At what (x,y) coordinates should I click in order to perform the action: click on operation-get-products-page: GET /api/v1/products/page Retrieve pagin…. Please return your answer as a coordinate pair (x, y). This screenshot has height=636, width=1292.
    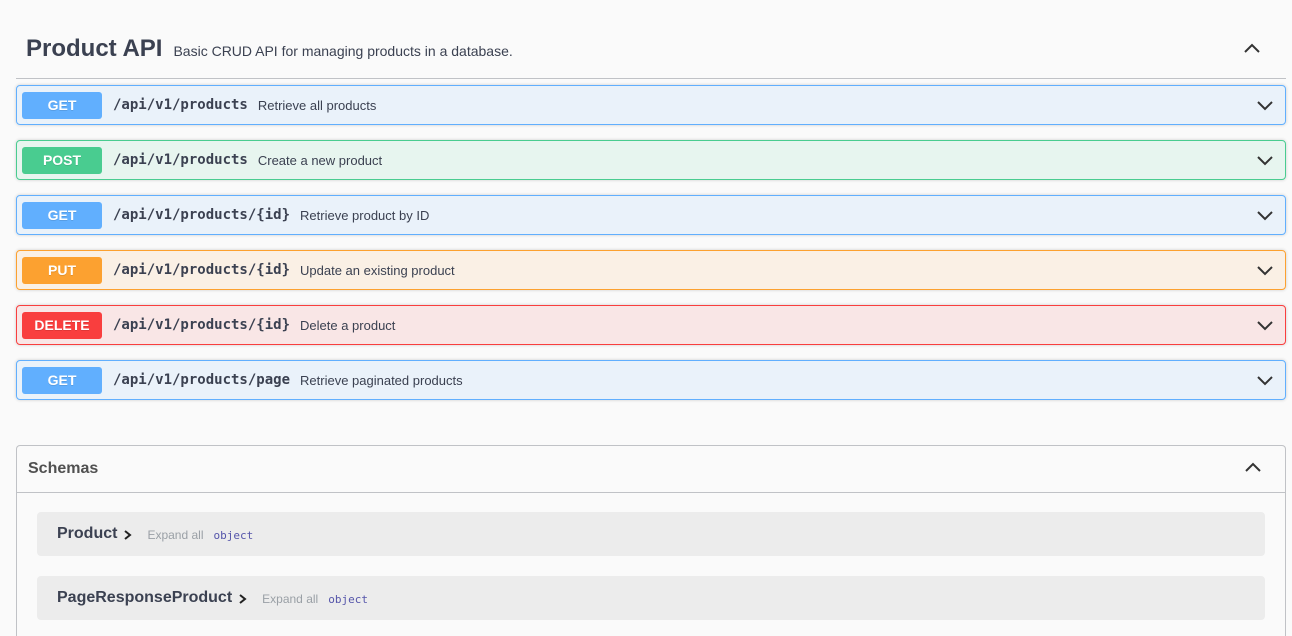
    Looking at the image, I should click on (651, 380).